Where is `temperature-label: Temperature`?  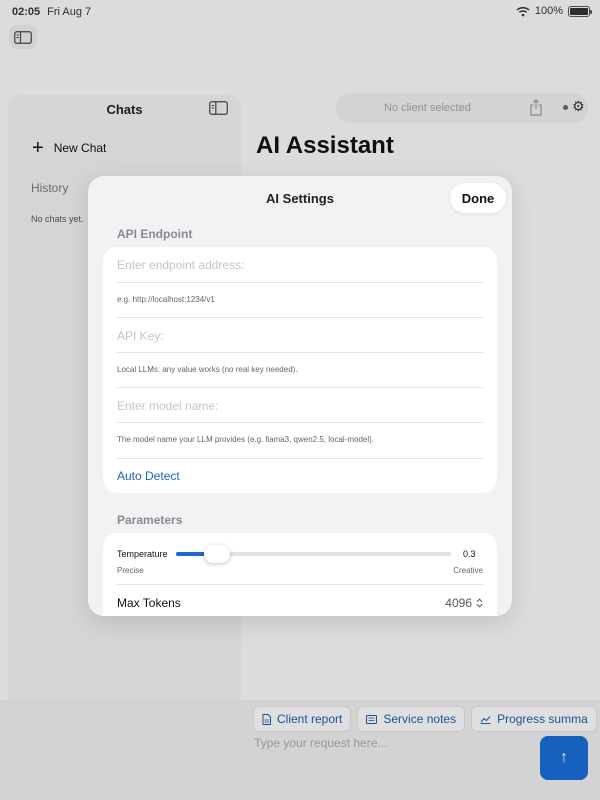 temperature-label: Temperature is located at coordinates (142, 554).